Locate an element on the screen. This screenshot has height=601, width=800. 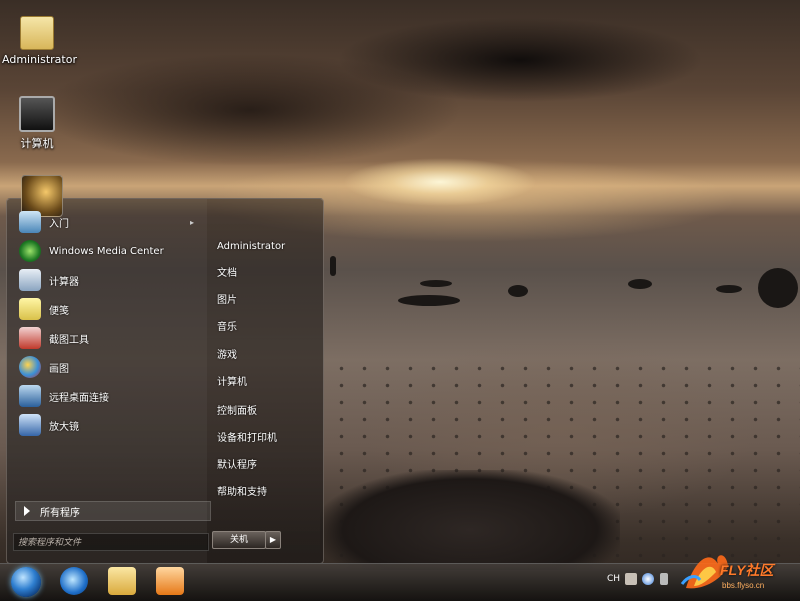
media-center-icon is located at coordinates (30, 251).